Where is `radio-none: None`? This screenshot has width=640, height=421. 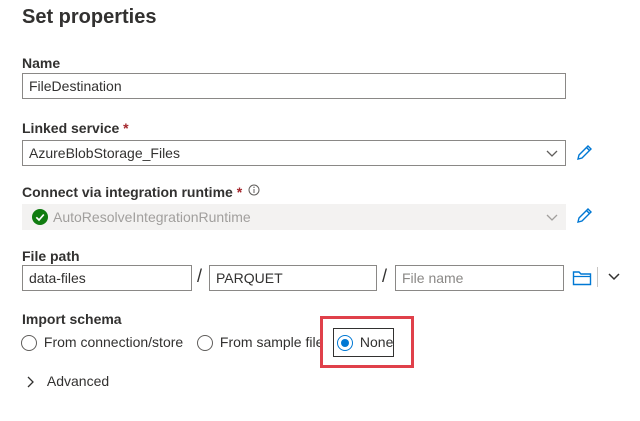 radio-none: None is located at coordinates (365, 343).